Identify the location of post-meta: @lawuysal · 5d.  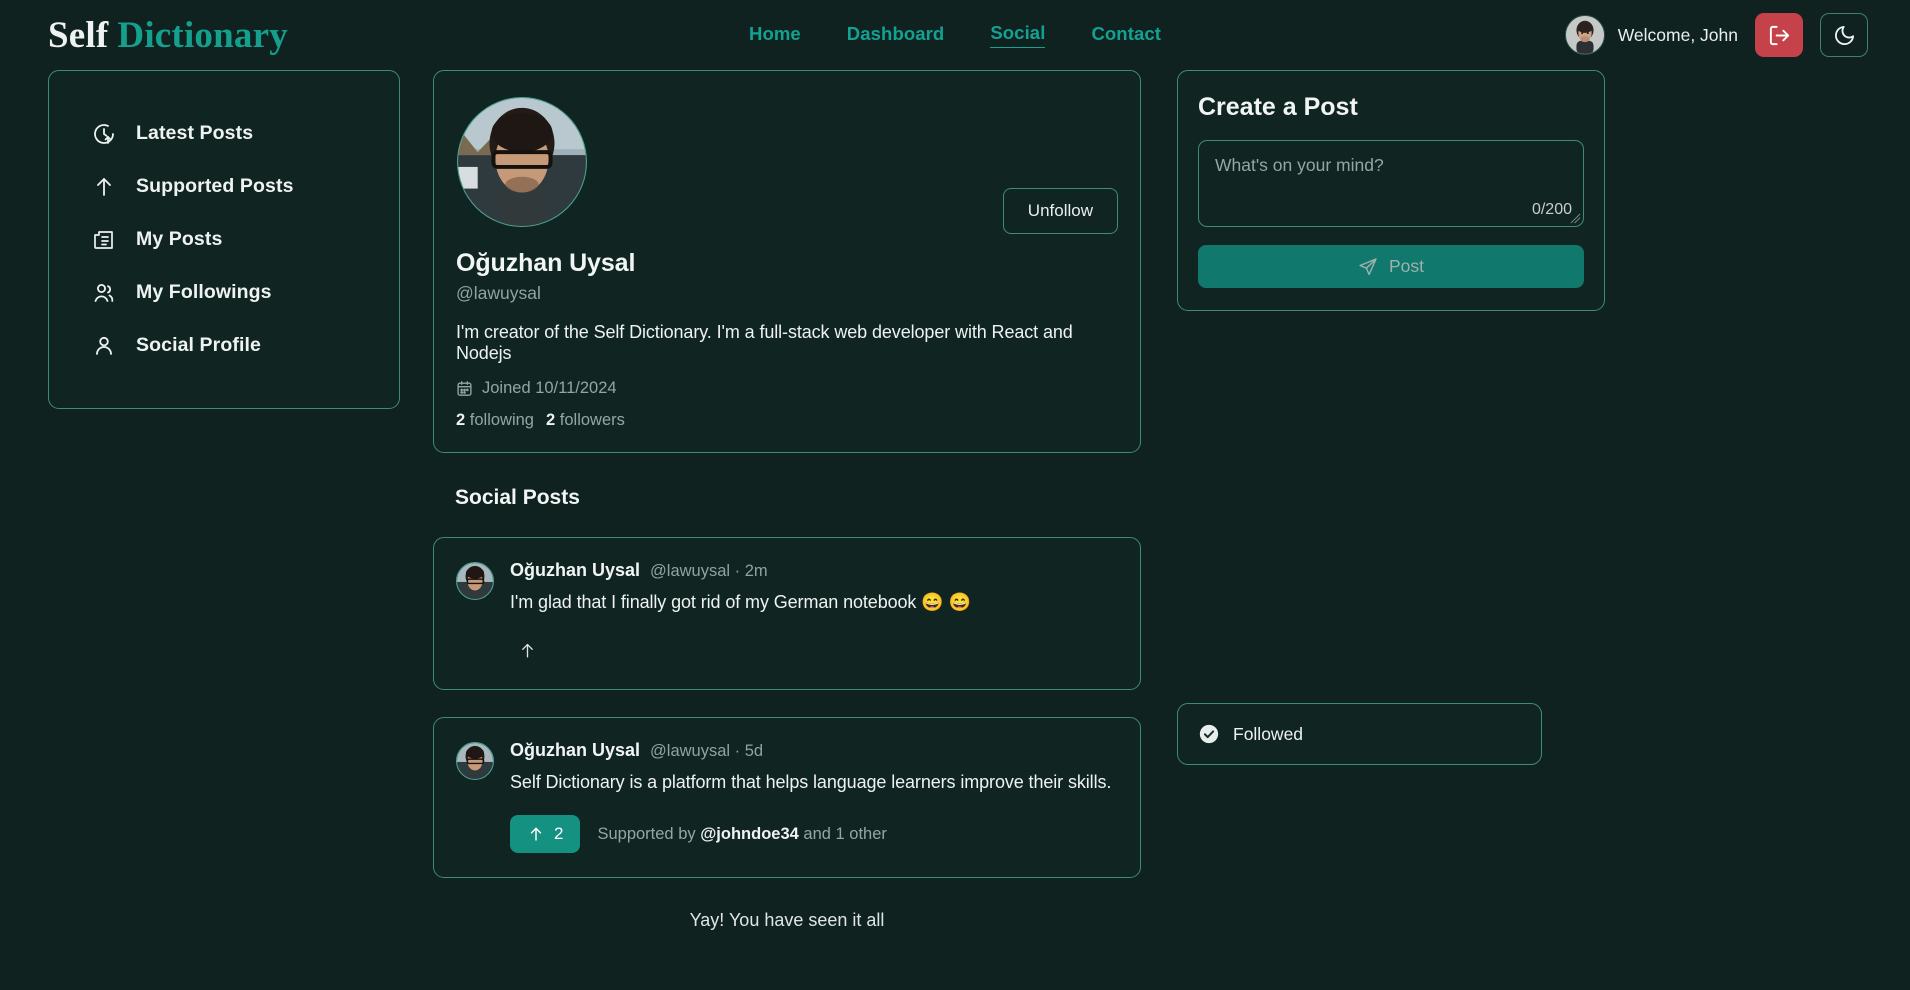
(707, 751).